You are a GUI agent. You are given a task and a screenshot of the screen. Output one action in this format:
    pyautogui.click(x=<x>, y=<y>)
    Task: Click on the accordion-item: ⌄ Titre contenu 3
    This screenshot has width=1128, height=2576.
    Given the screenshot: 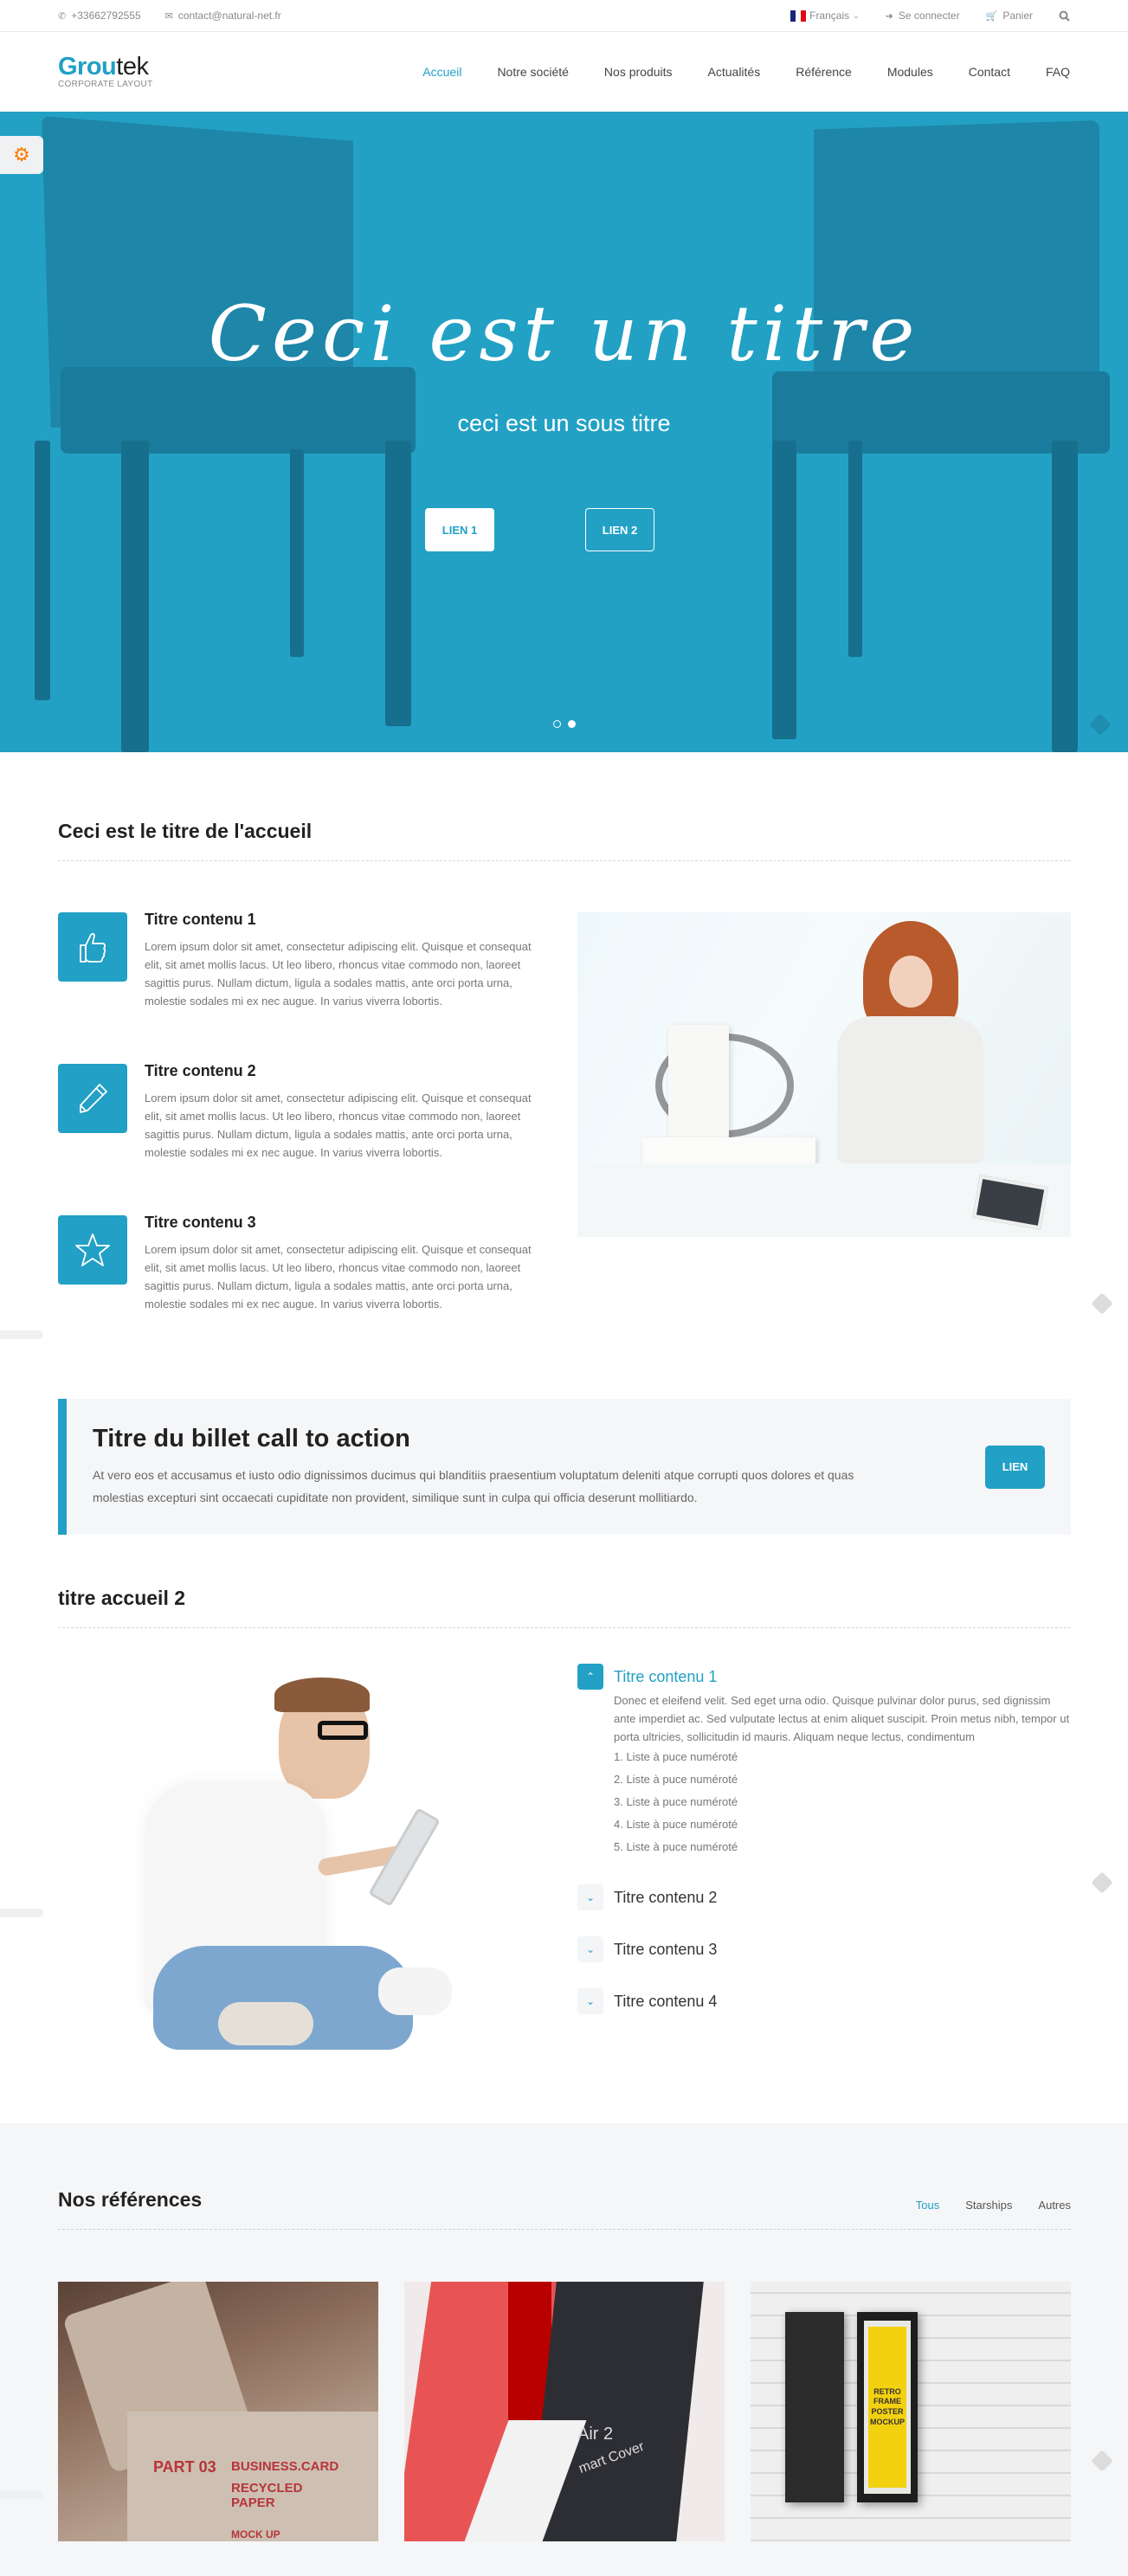 What is the action you would take?
    pyautogui.click(x=824, y=1949)
    